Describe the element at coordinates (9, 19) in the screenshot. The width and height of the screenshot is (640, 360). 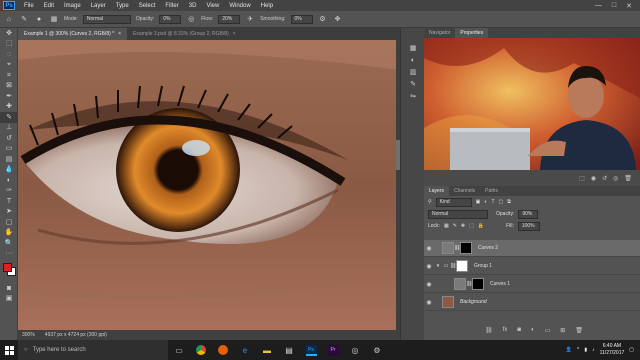
I see `home-icon: ⌂` at that location.